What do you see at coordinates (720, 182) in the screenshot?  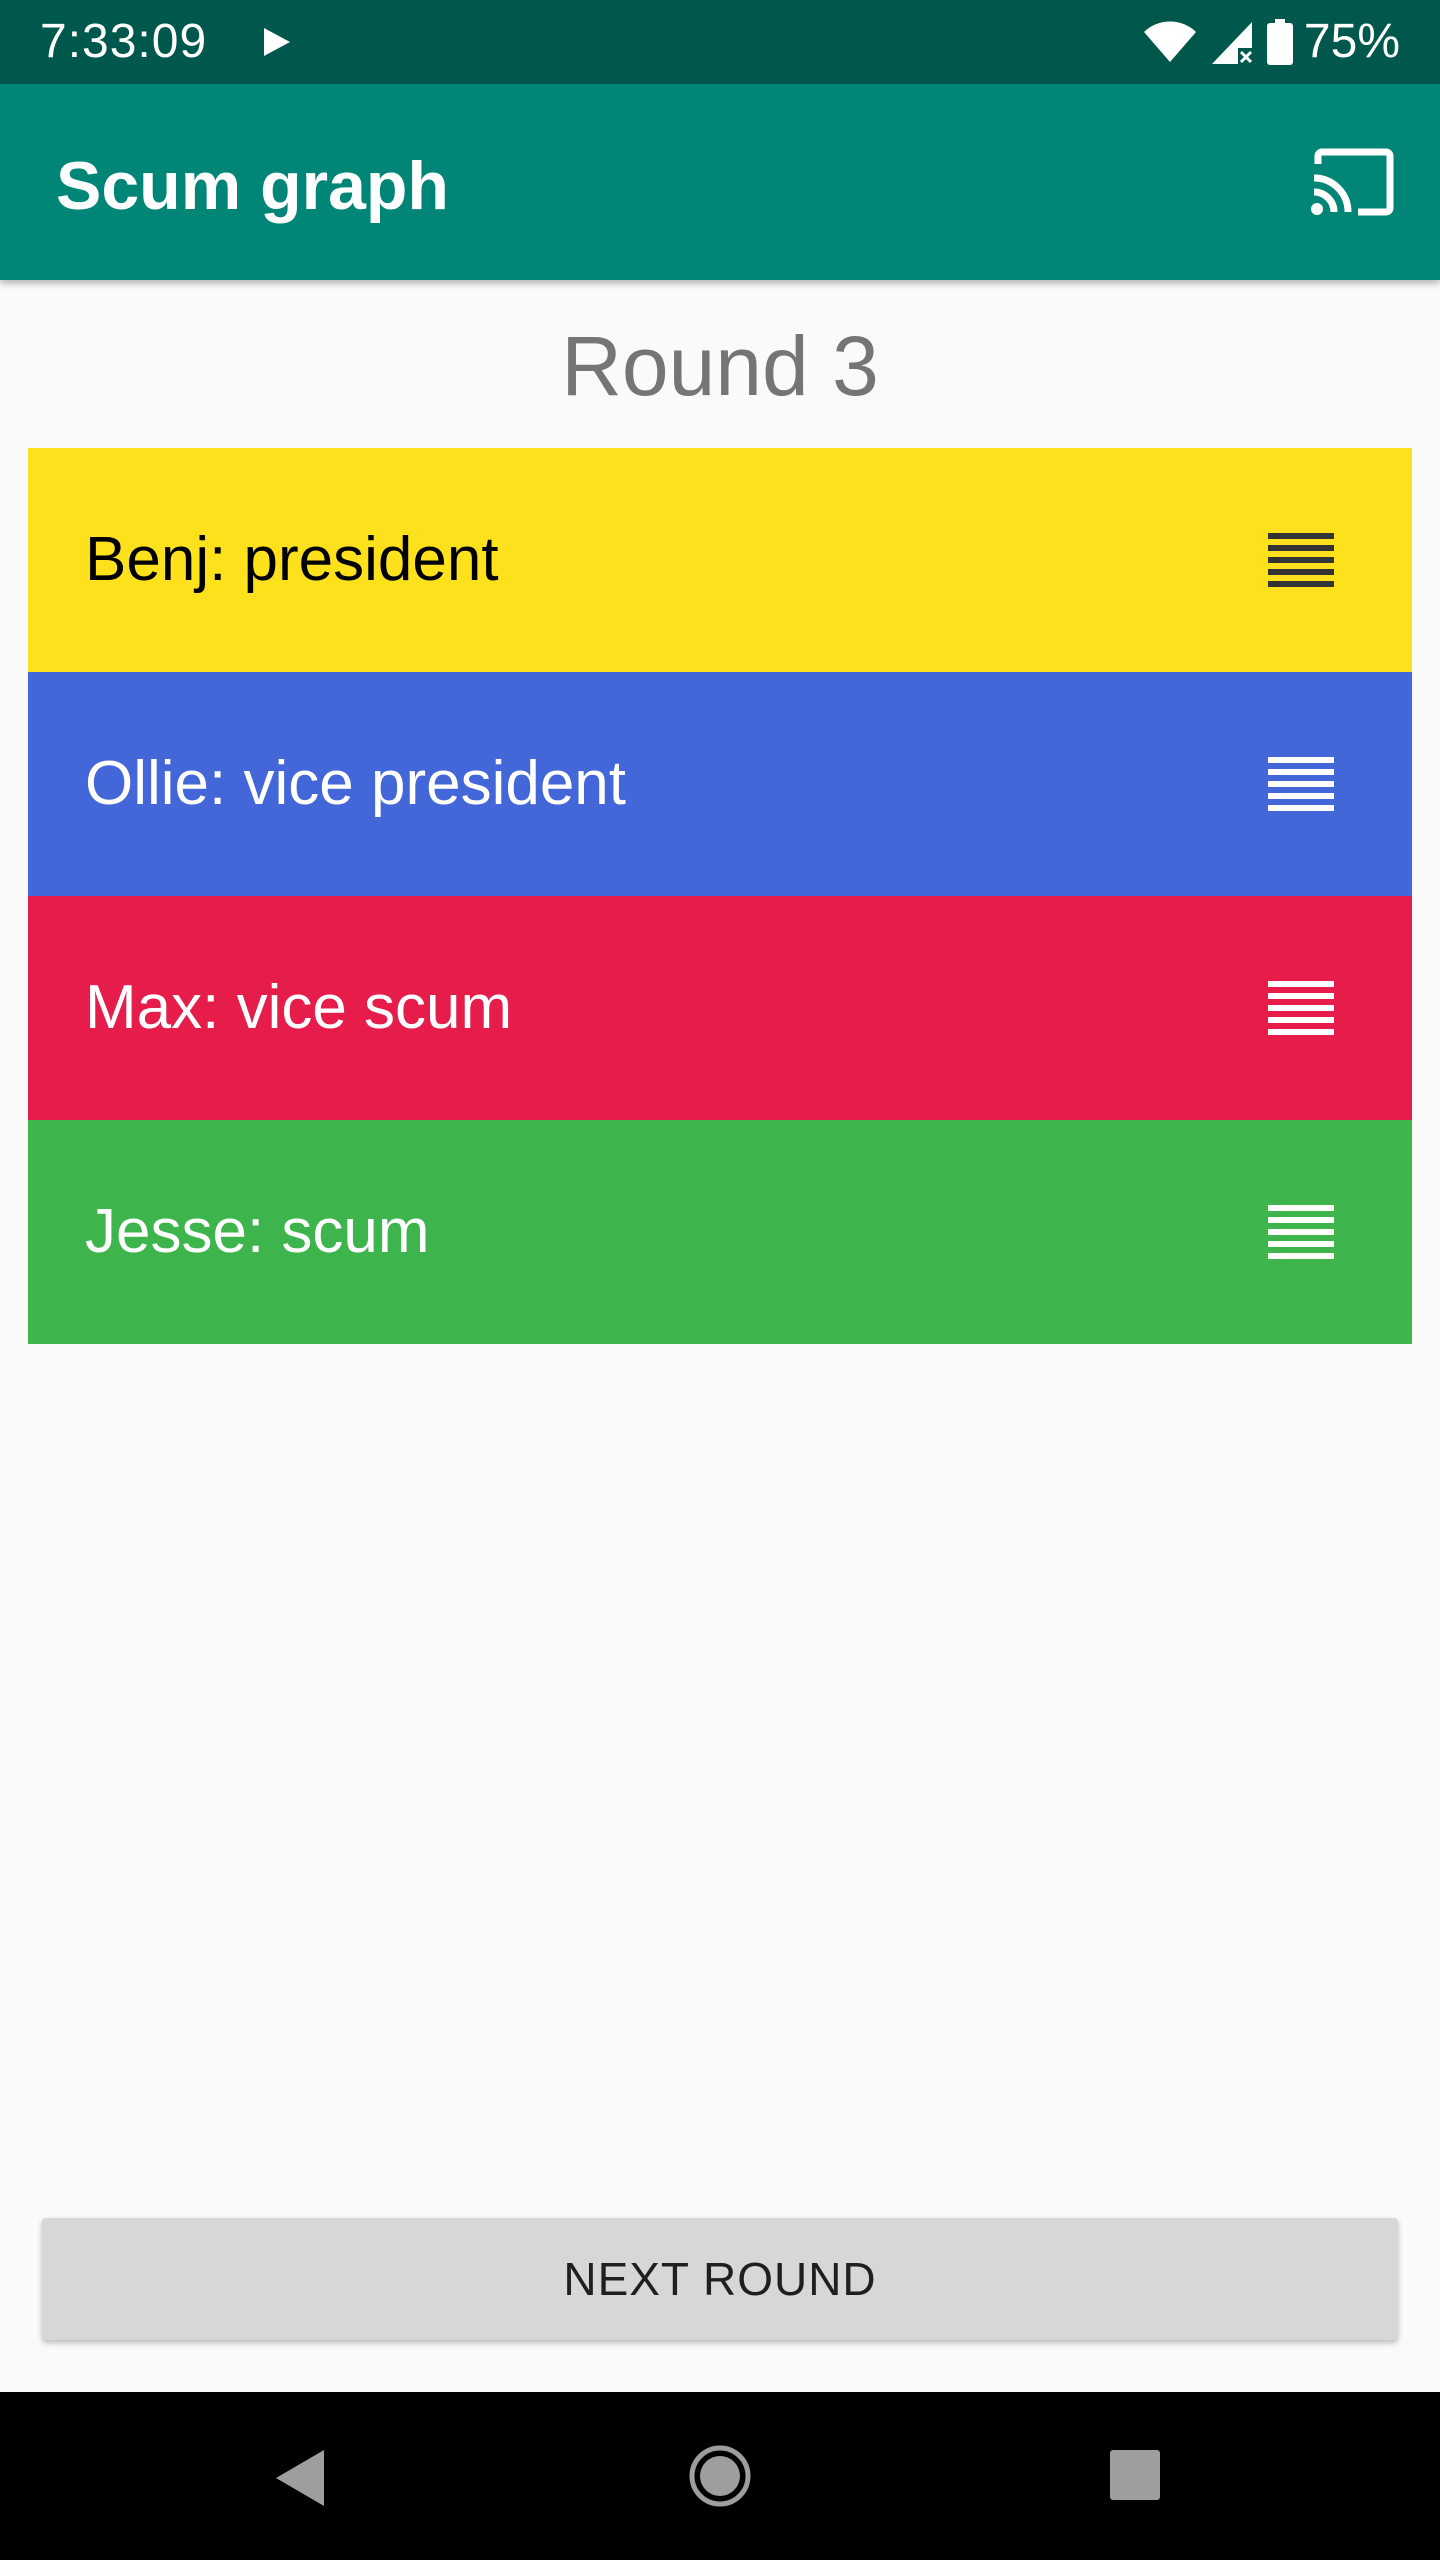 I see `app-bar: Scum graph` at bounding box center [720, 182].